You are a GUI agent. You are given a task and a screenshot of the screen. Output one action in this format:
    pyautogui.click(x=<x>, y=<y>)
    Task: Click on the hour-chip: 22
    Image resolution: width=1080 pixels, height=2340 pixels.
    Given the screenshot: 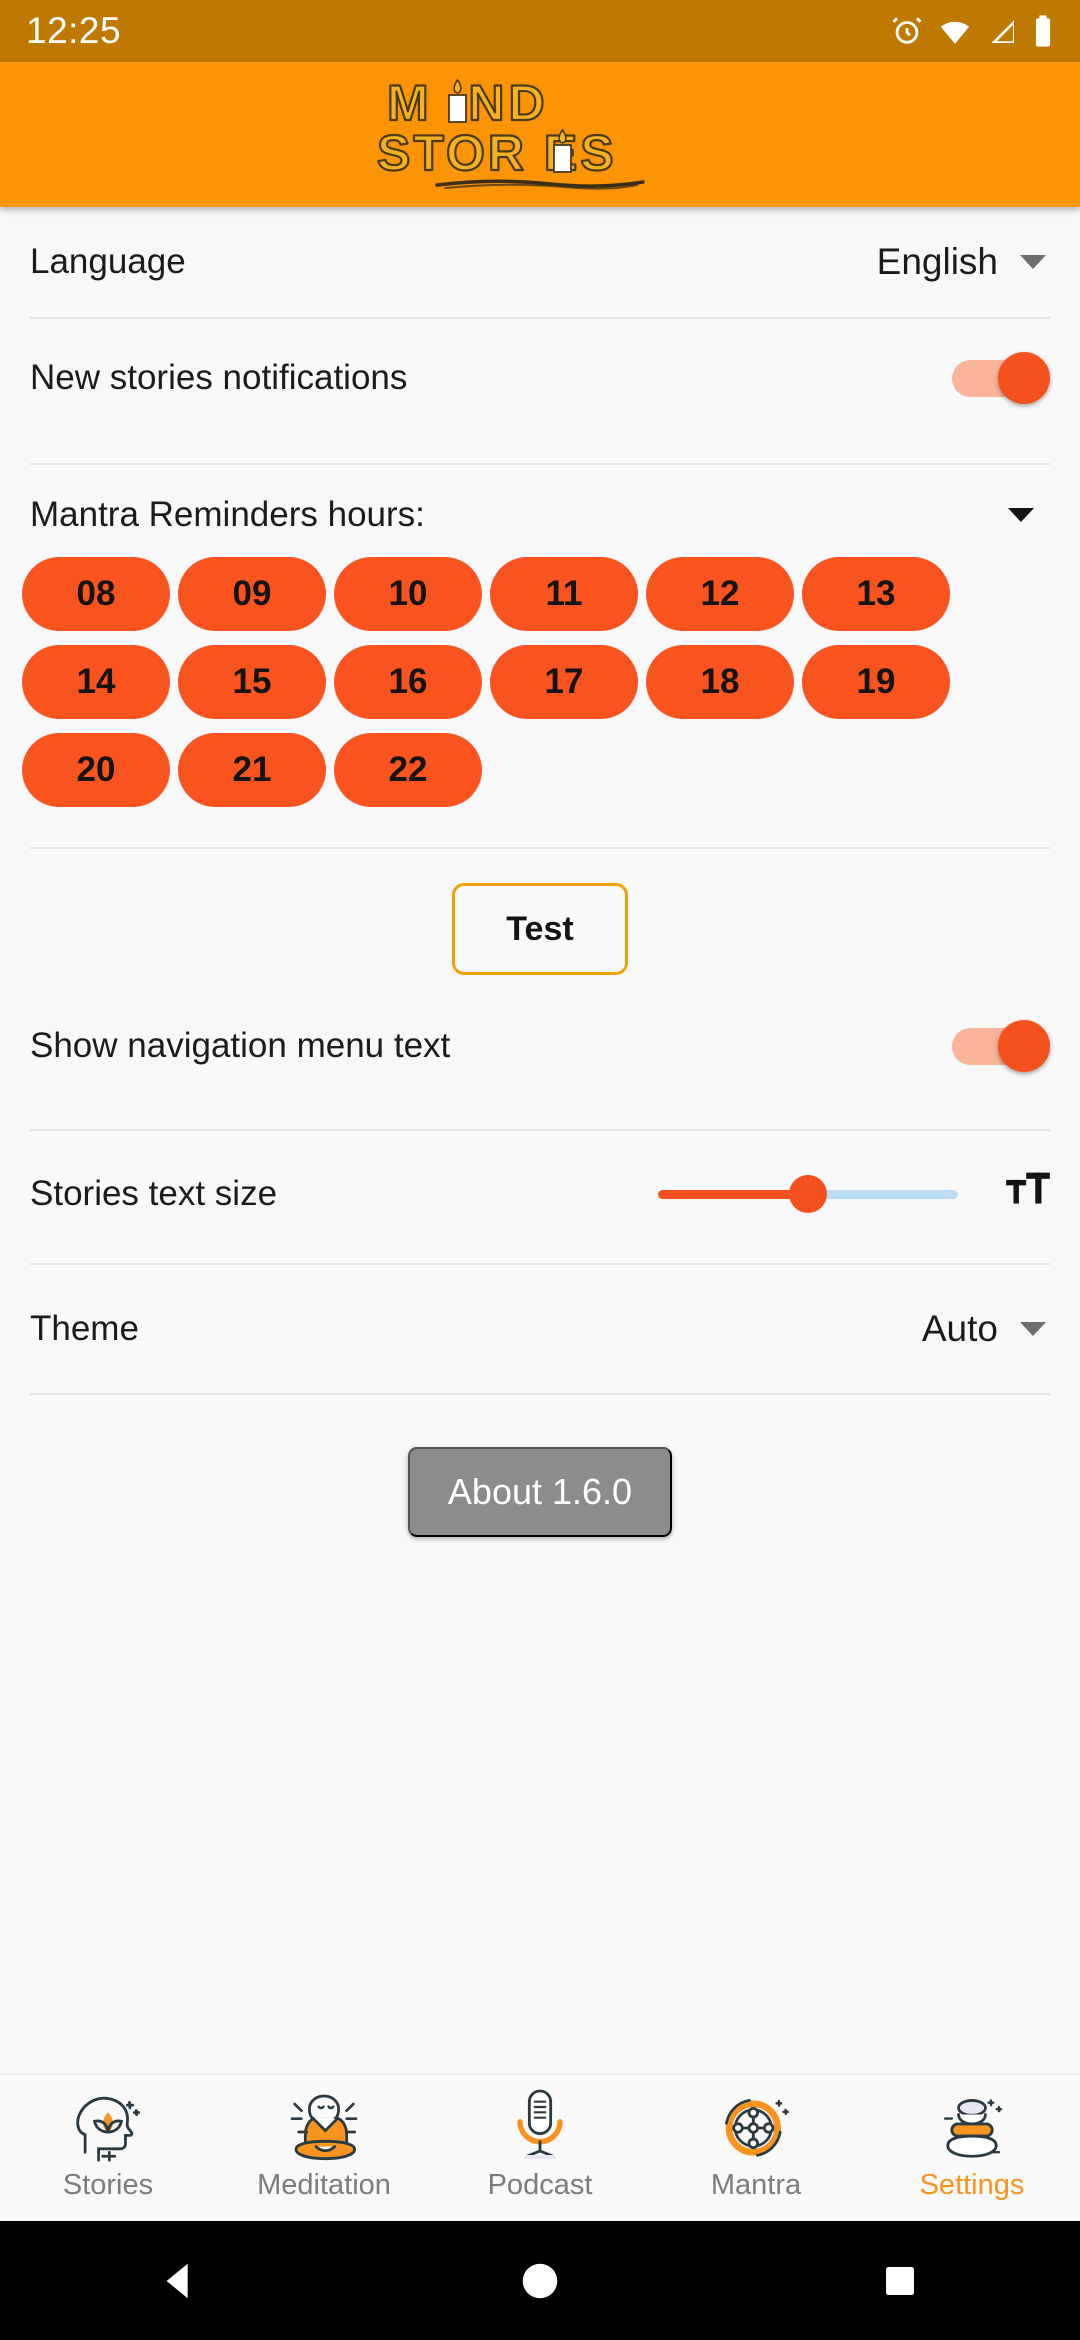 What is the action you would take?
    pyautogui.click(x=408, y=770)
    